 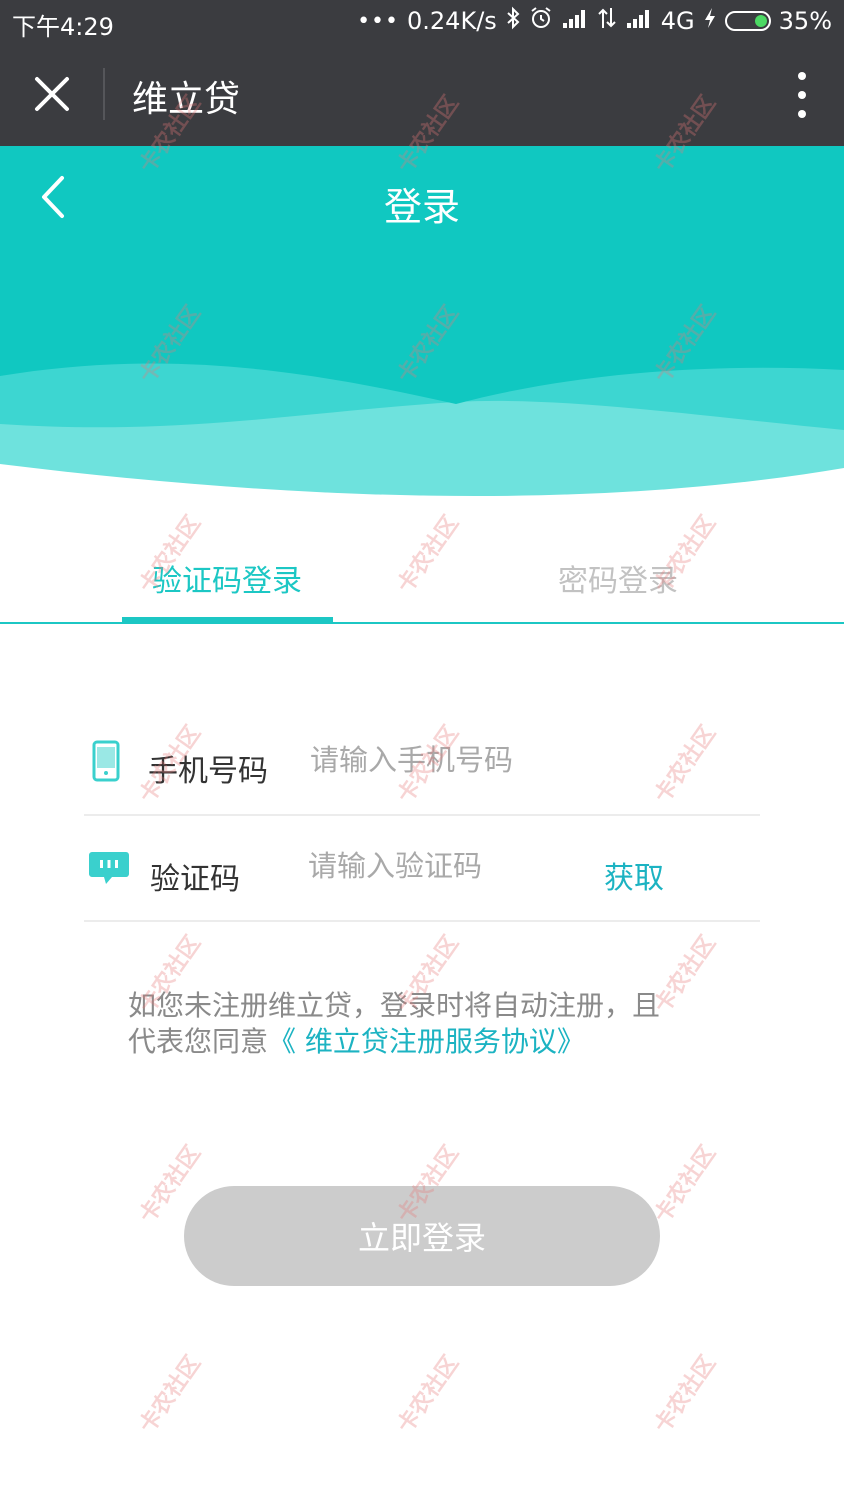 I want to click on bluetooth-icon, so click(x=513, y=21).